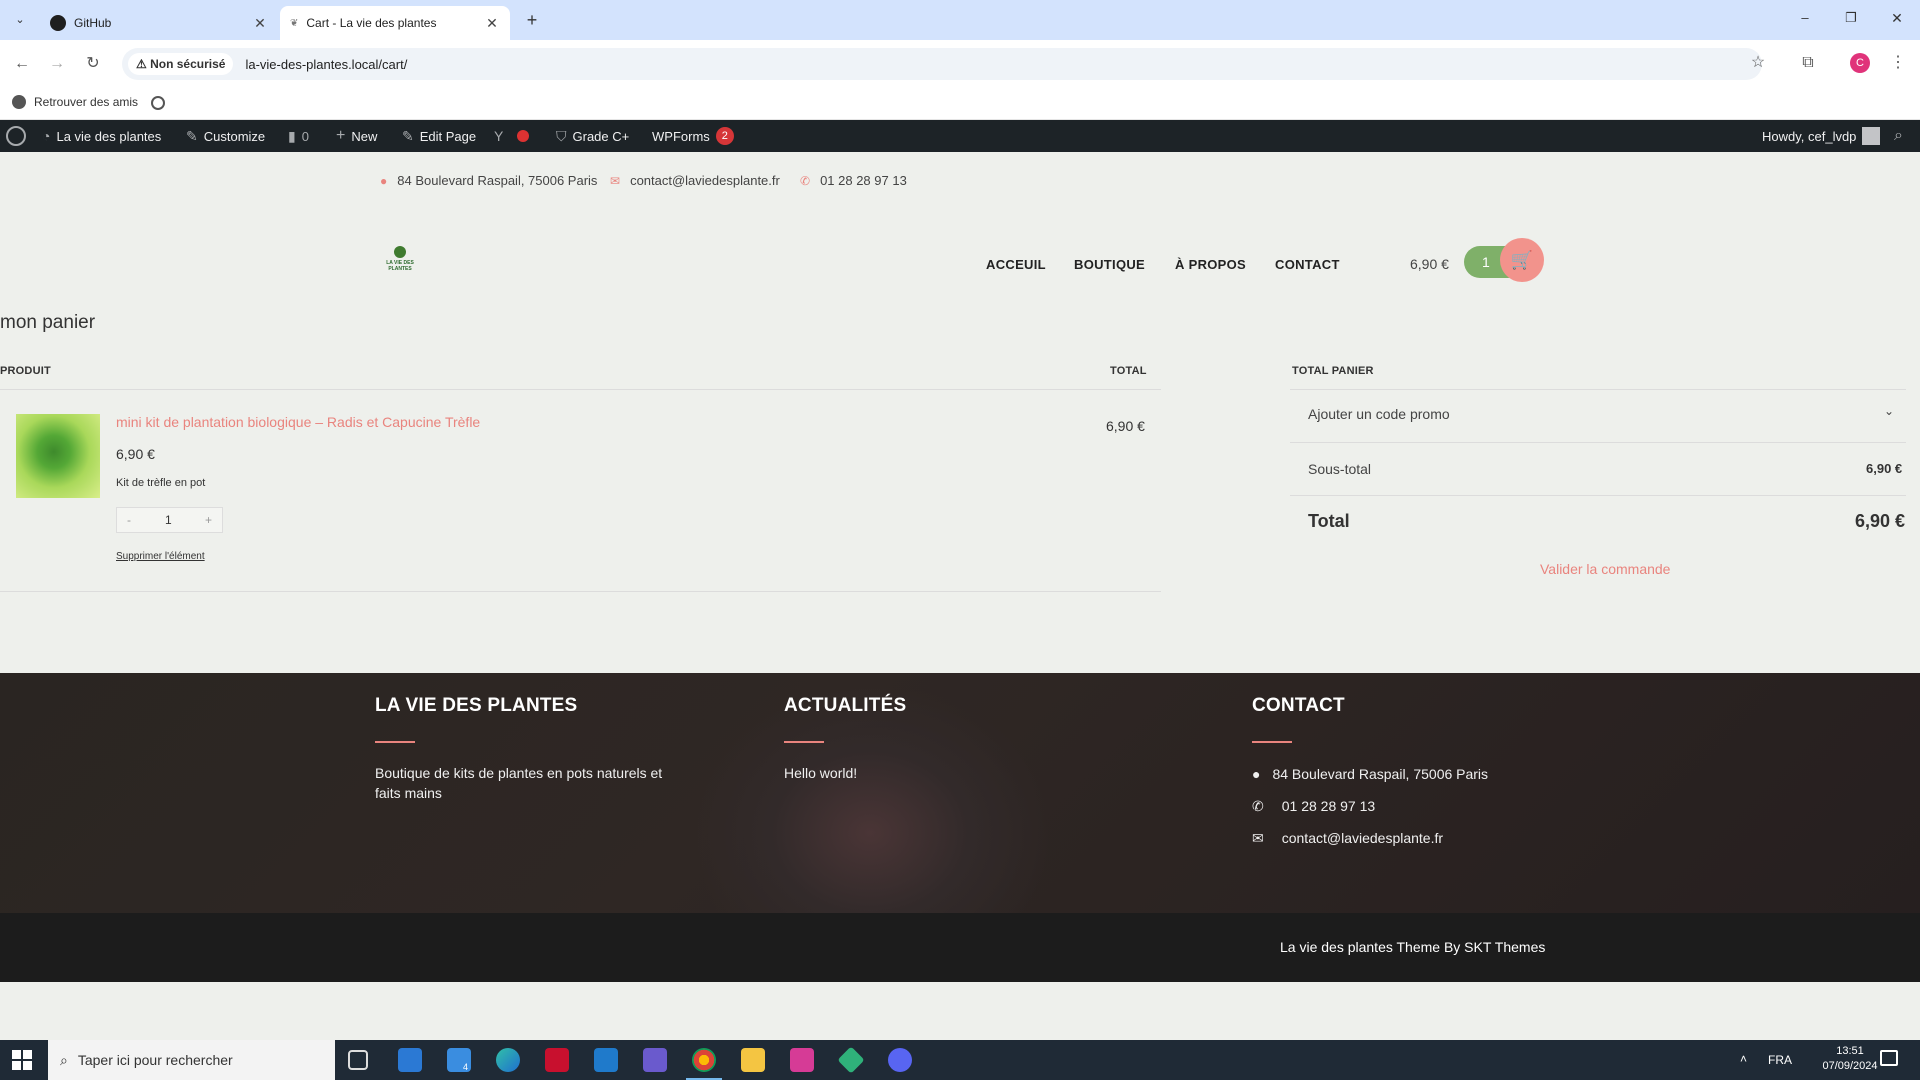 This screenshot has width=1920, height=1080. Describe the element at coordinates (1897, 18) in the screenshot. I see `close-window-button: ✕` at that location.